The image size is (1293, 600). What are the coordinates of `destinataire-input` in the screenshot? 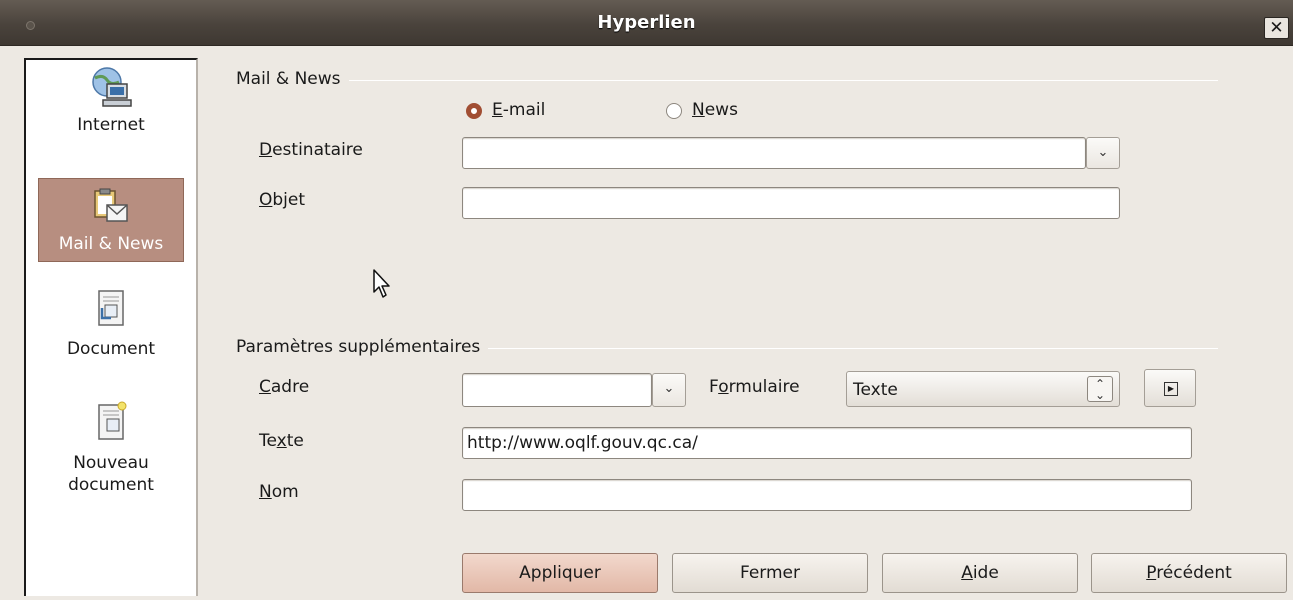 It's located at (774, 153).